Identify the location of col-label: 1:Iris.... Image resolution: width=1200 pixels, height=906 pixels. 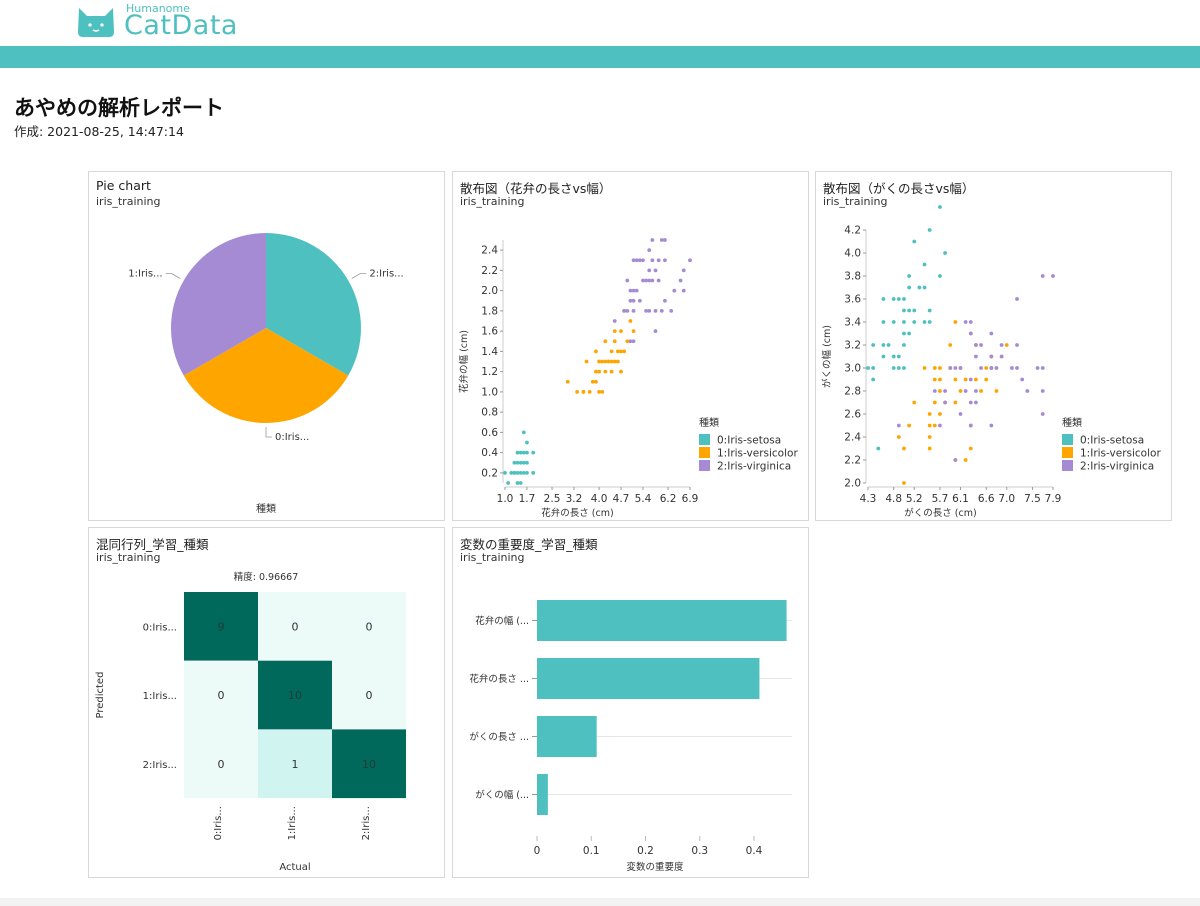
(292, 823).